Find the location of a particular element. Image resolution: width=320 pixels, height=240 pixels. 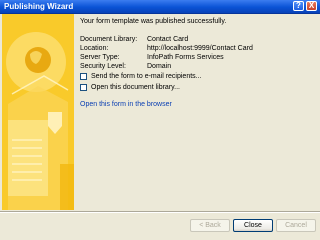

document-library-value: Contact Card is located at coordinates (168, 39).